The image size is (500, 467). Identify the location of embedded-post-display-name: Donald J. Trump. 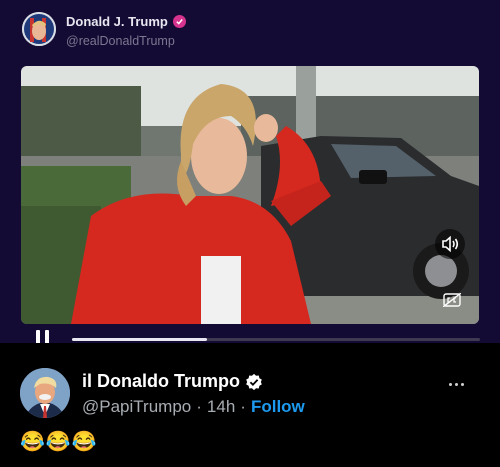
(126, 21).